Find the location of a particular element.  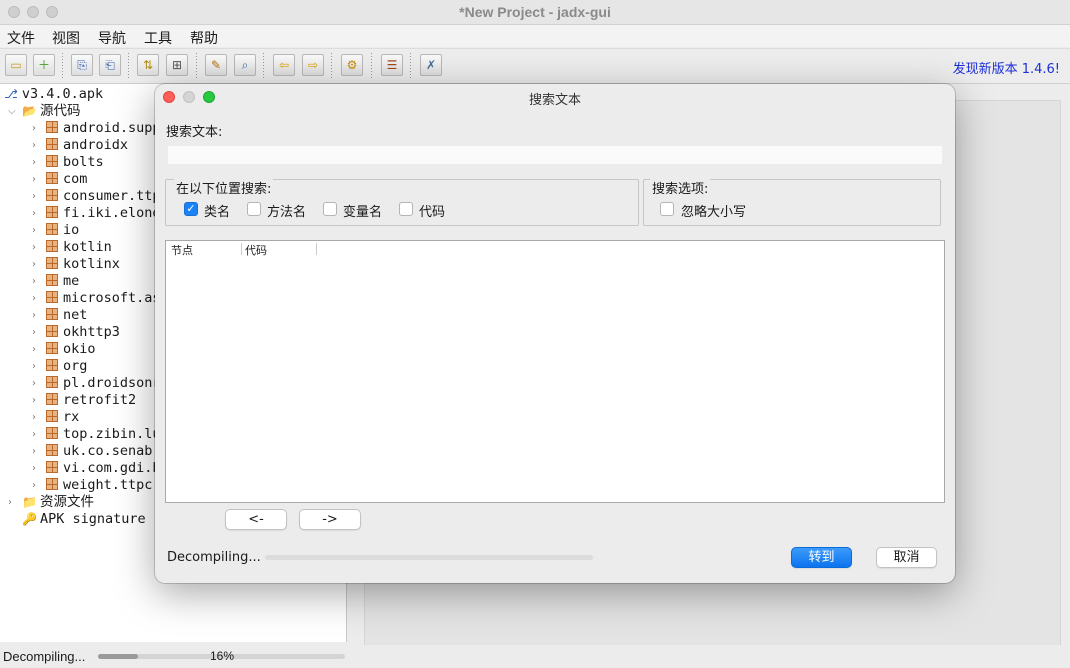

column-header-node: 节点 is located at coordinates (182, 250).